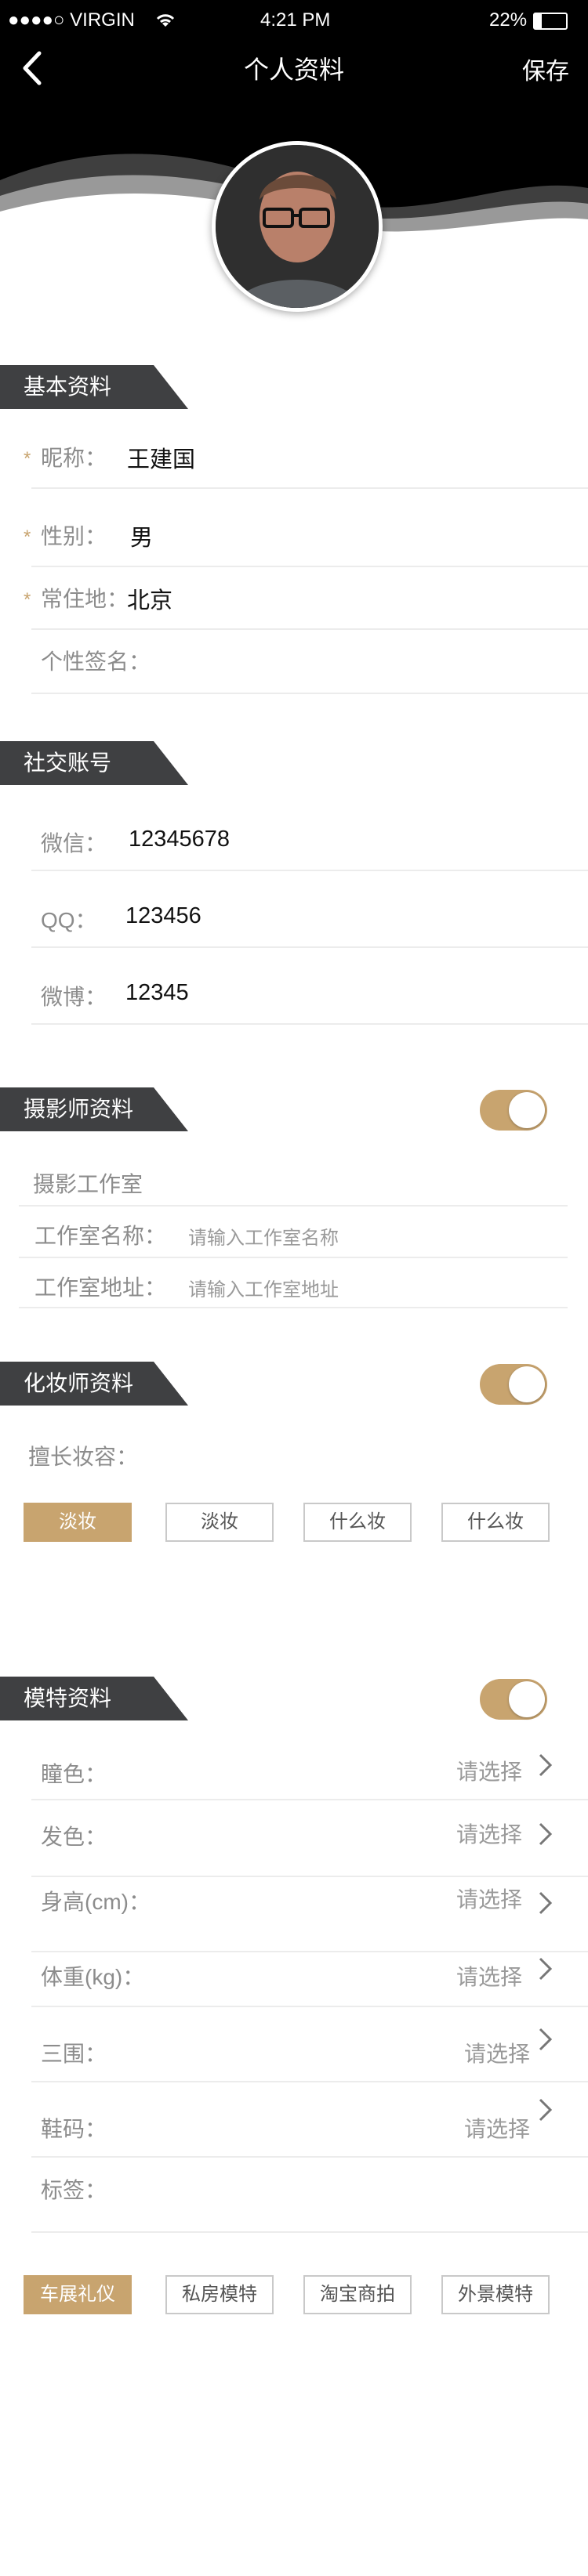 This screenshot has height=2576, width=588. What do you see at coordinates (165, 20) in the screenshot?
I see `wifi-icon` at bounding box center [165, 20].